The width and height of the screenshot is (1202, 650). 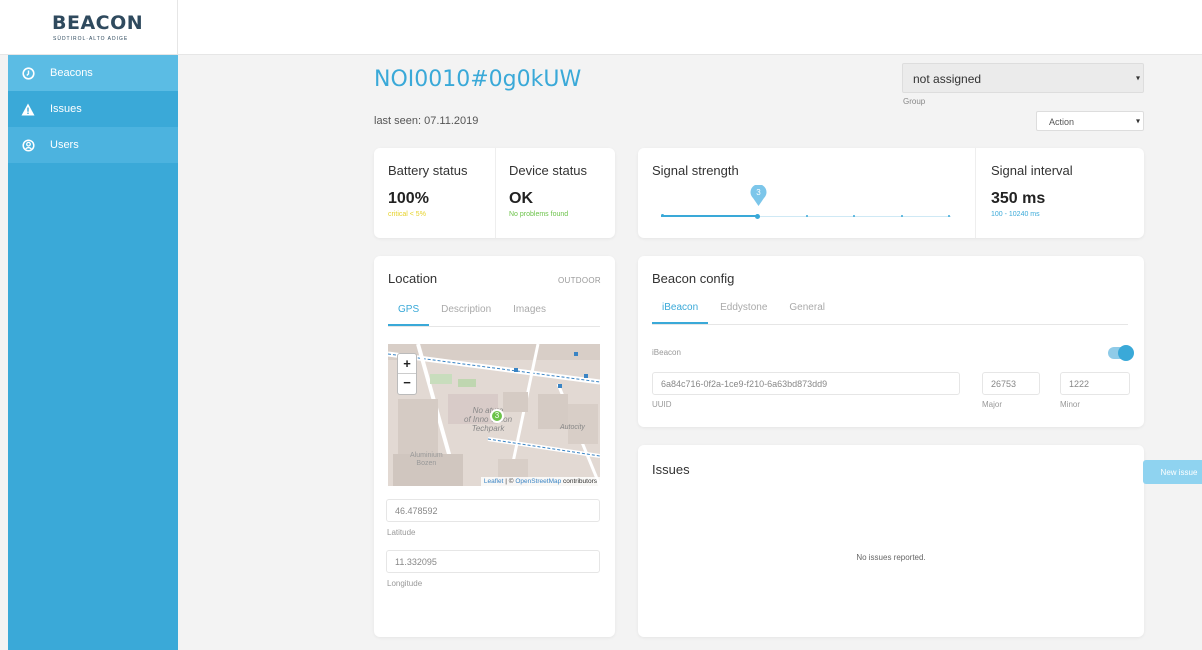 What do you see at coordinates (28, 73) in the screenshot?
I see `clock-icon` at bounding box center [28, 73].